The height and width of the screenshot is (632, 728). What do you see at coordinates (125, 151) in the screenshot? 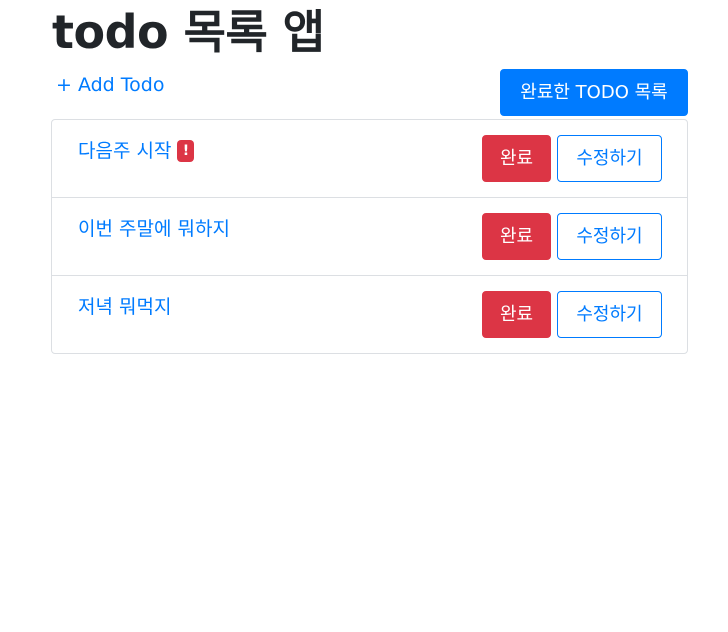
I see `todo-item-label: 다음주 시작` at bounding box center [125, 151].